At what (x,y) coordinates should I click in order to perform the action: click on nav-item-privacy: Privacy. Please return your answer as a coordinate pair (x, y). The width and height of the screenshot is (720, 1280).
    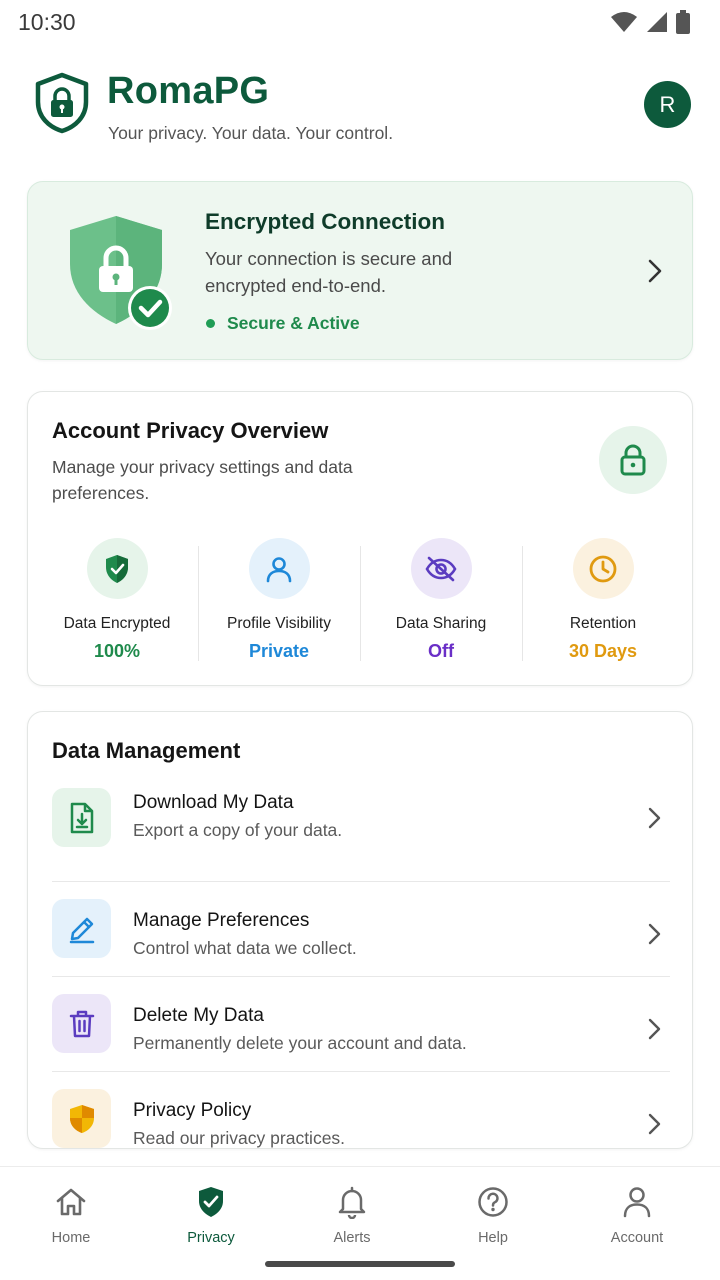
    Looking at the image, I should click on (211, 1215).